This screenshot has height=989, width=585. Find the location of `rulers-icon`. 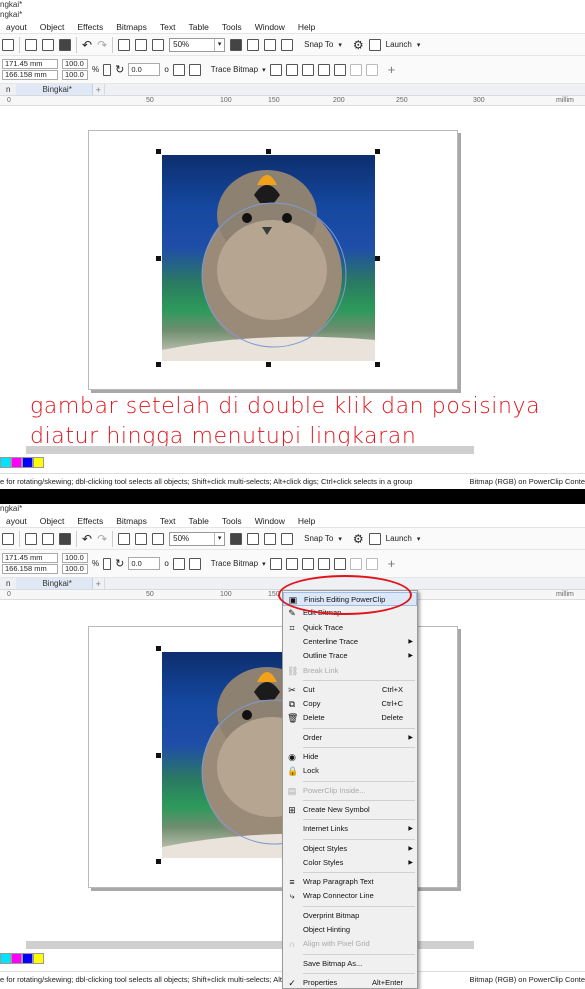

rulers-icon is located at coordinates (253, 538).